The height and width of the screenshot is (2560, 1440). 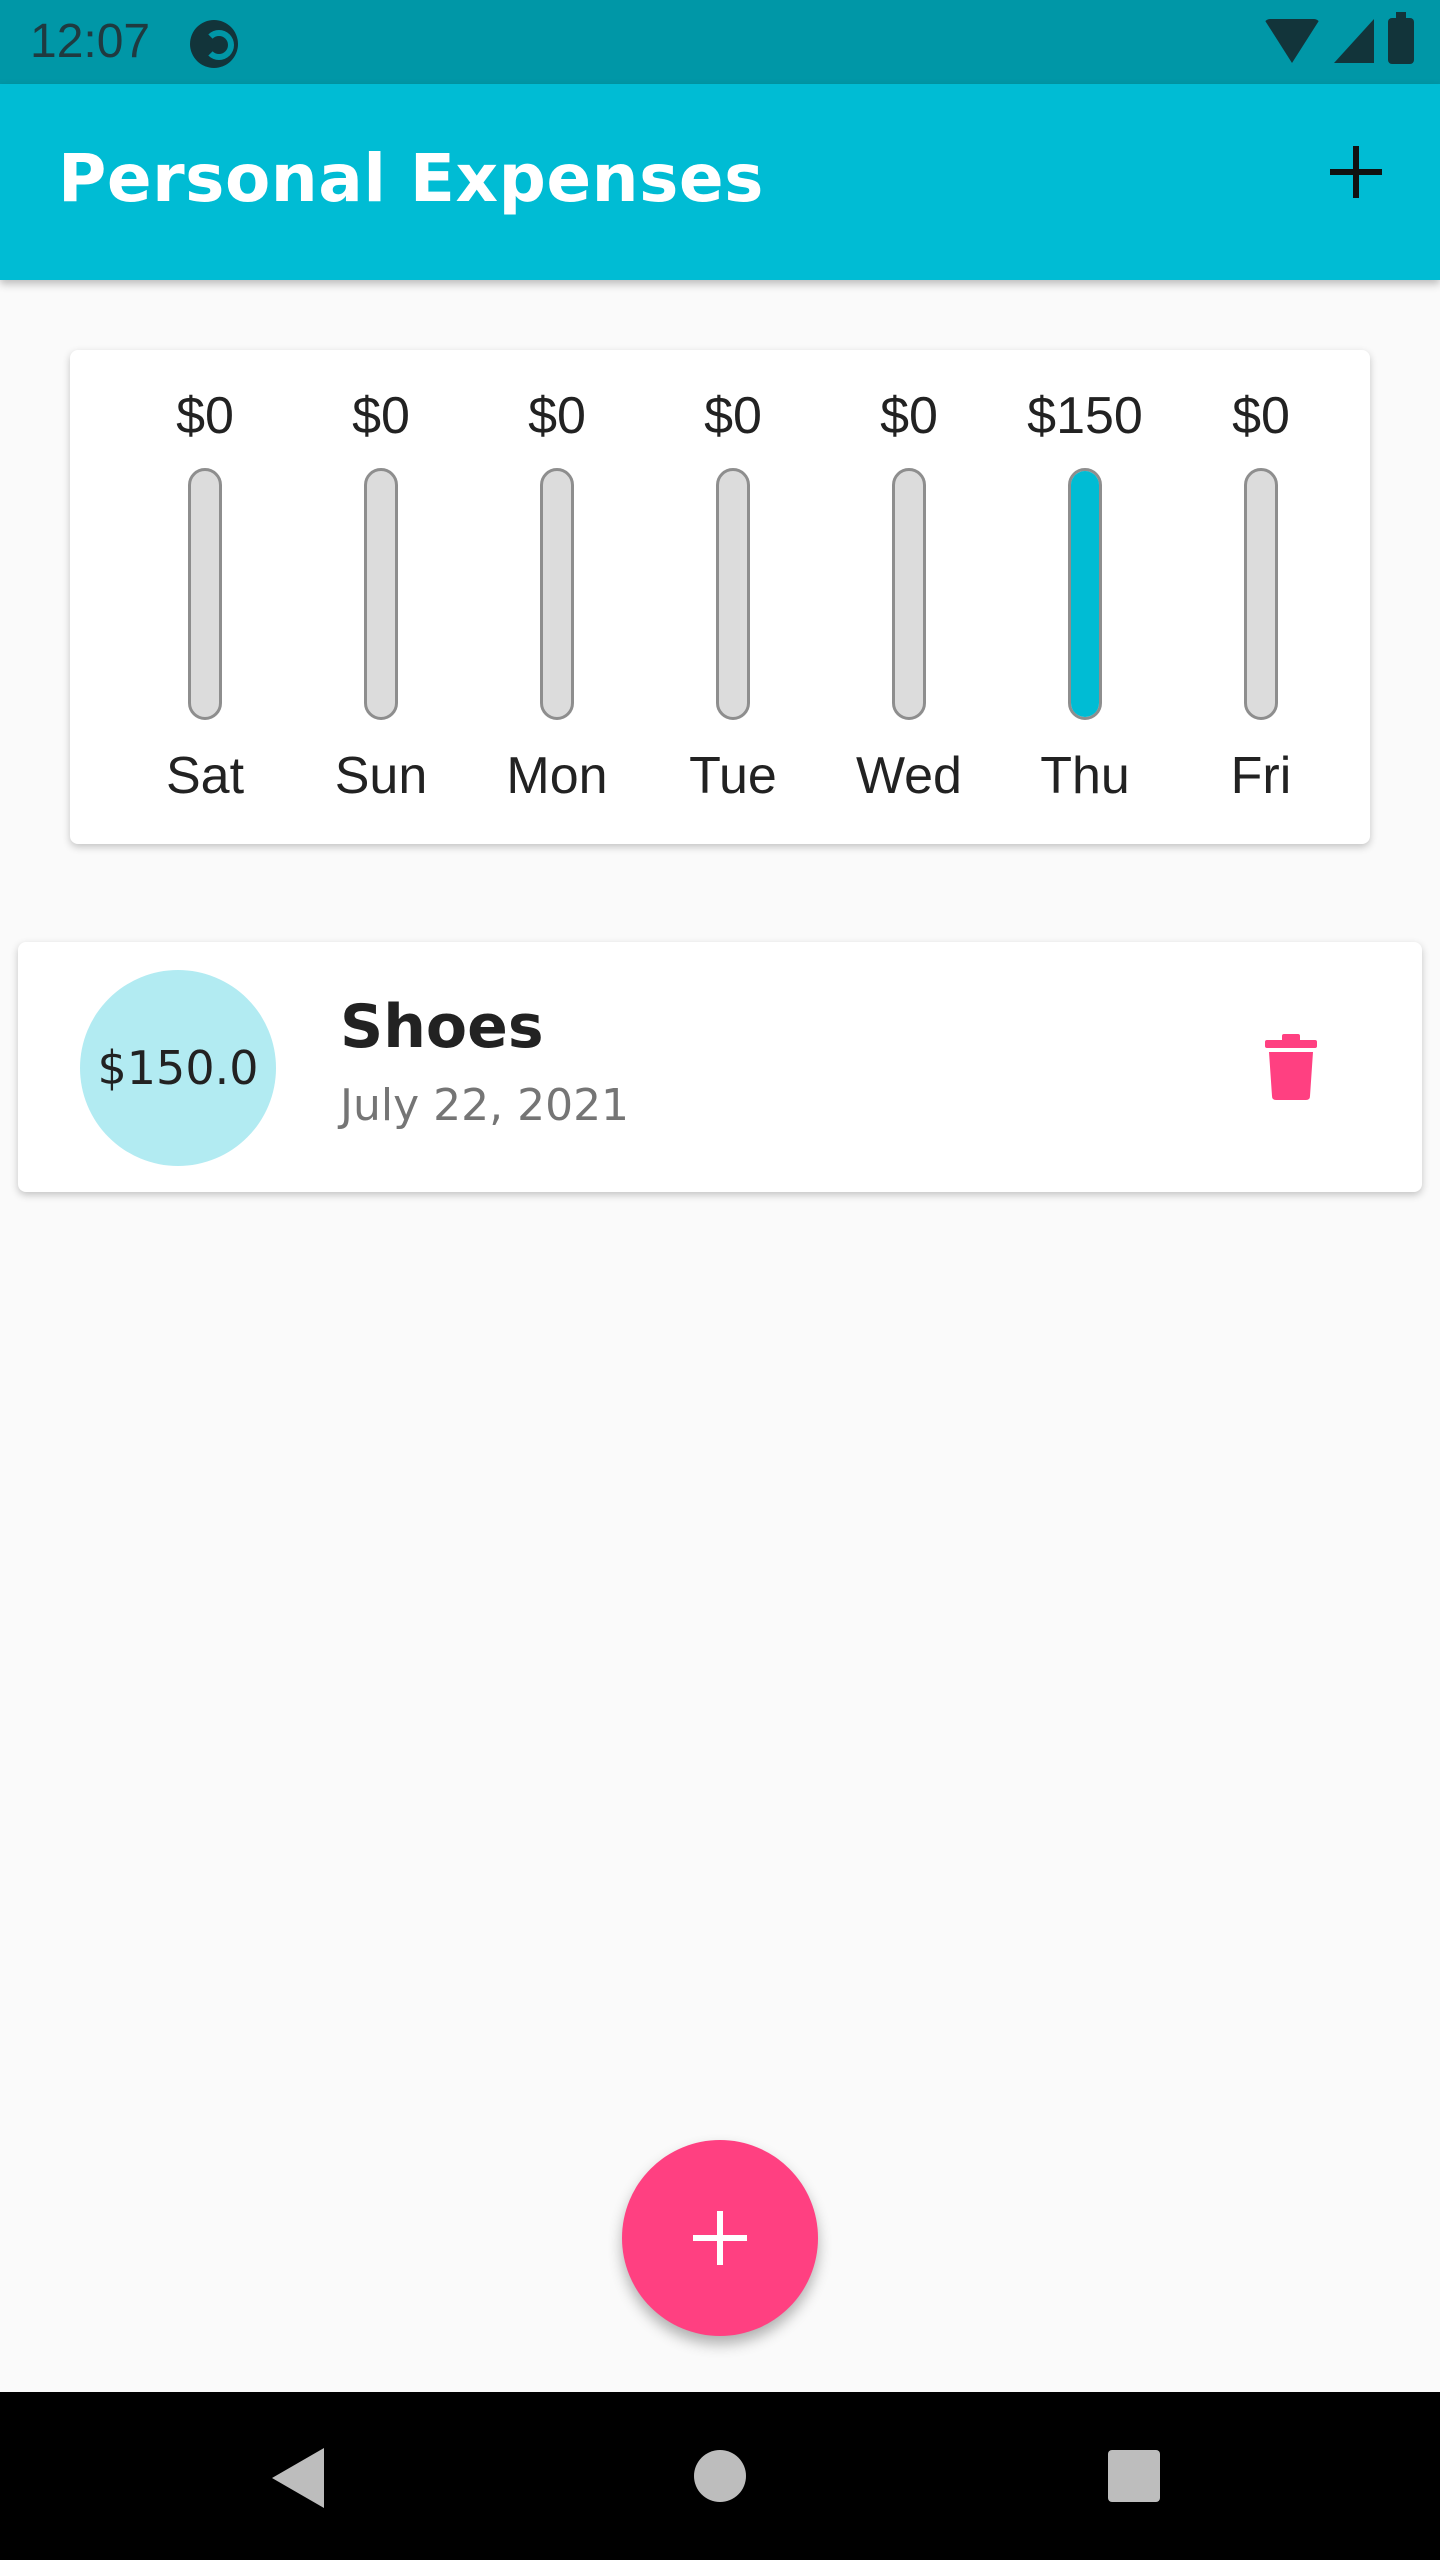 I want to click on system-nav-bar, so click(x=720, y=2476).